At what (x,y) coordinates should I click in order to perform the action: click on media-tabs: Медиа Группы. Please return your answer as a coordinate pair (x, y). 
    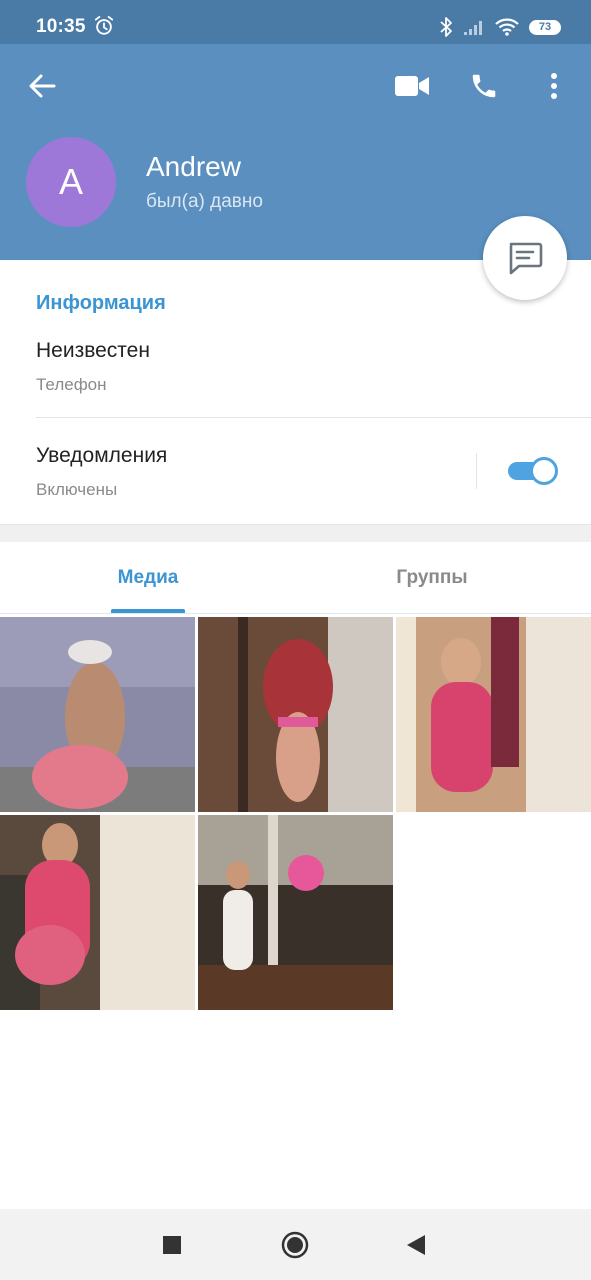
    Looking at the image, I should click on (295, 578).